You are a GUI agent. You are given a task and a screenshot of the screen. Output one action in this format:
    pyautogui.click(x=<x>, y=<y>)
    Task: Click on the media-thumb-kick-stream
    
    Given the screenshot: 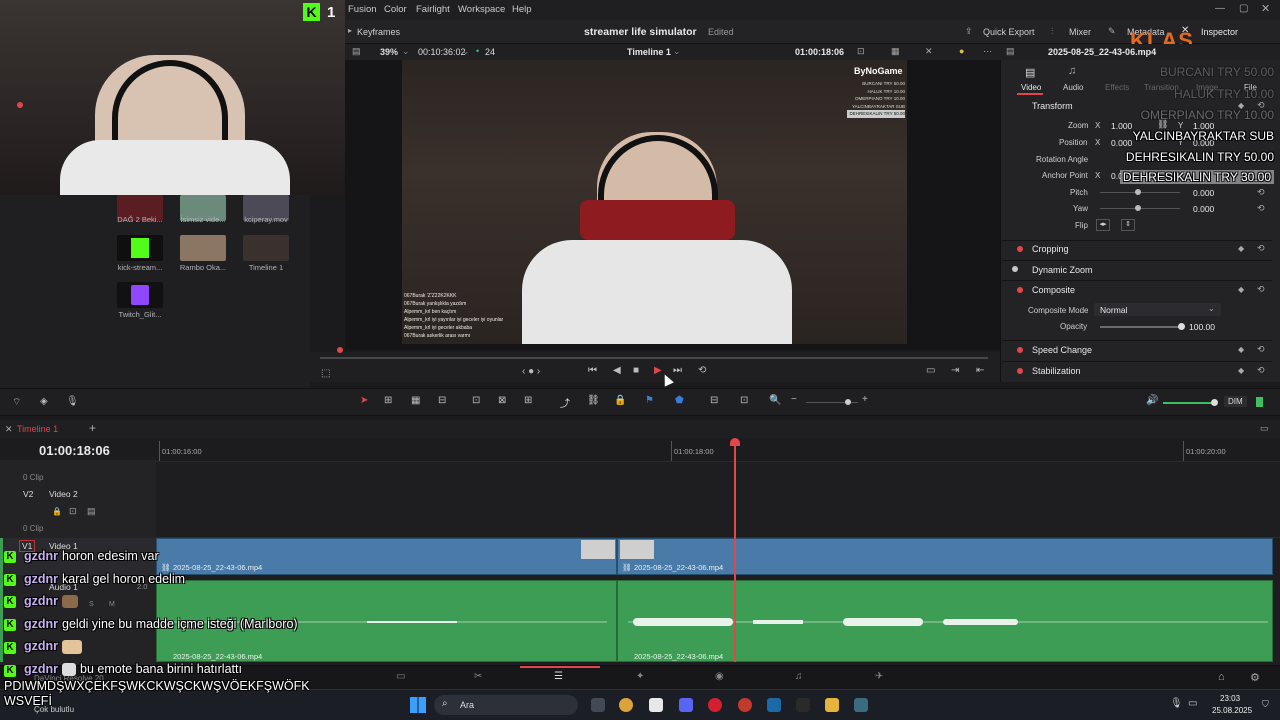 What is the action you would take?
    pyautogui.click(x=140, y=248)
    